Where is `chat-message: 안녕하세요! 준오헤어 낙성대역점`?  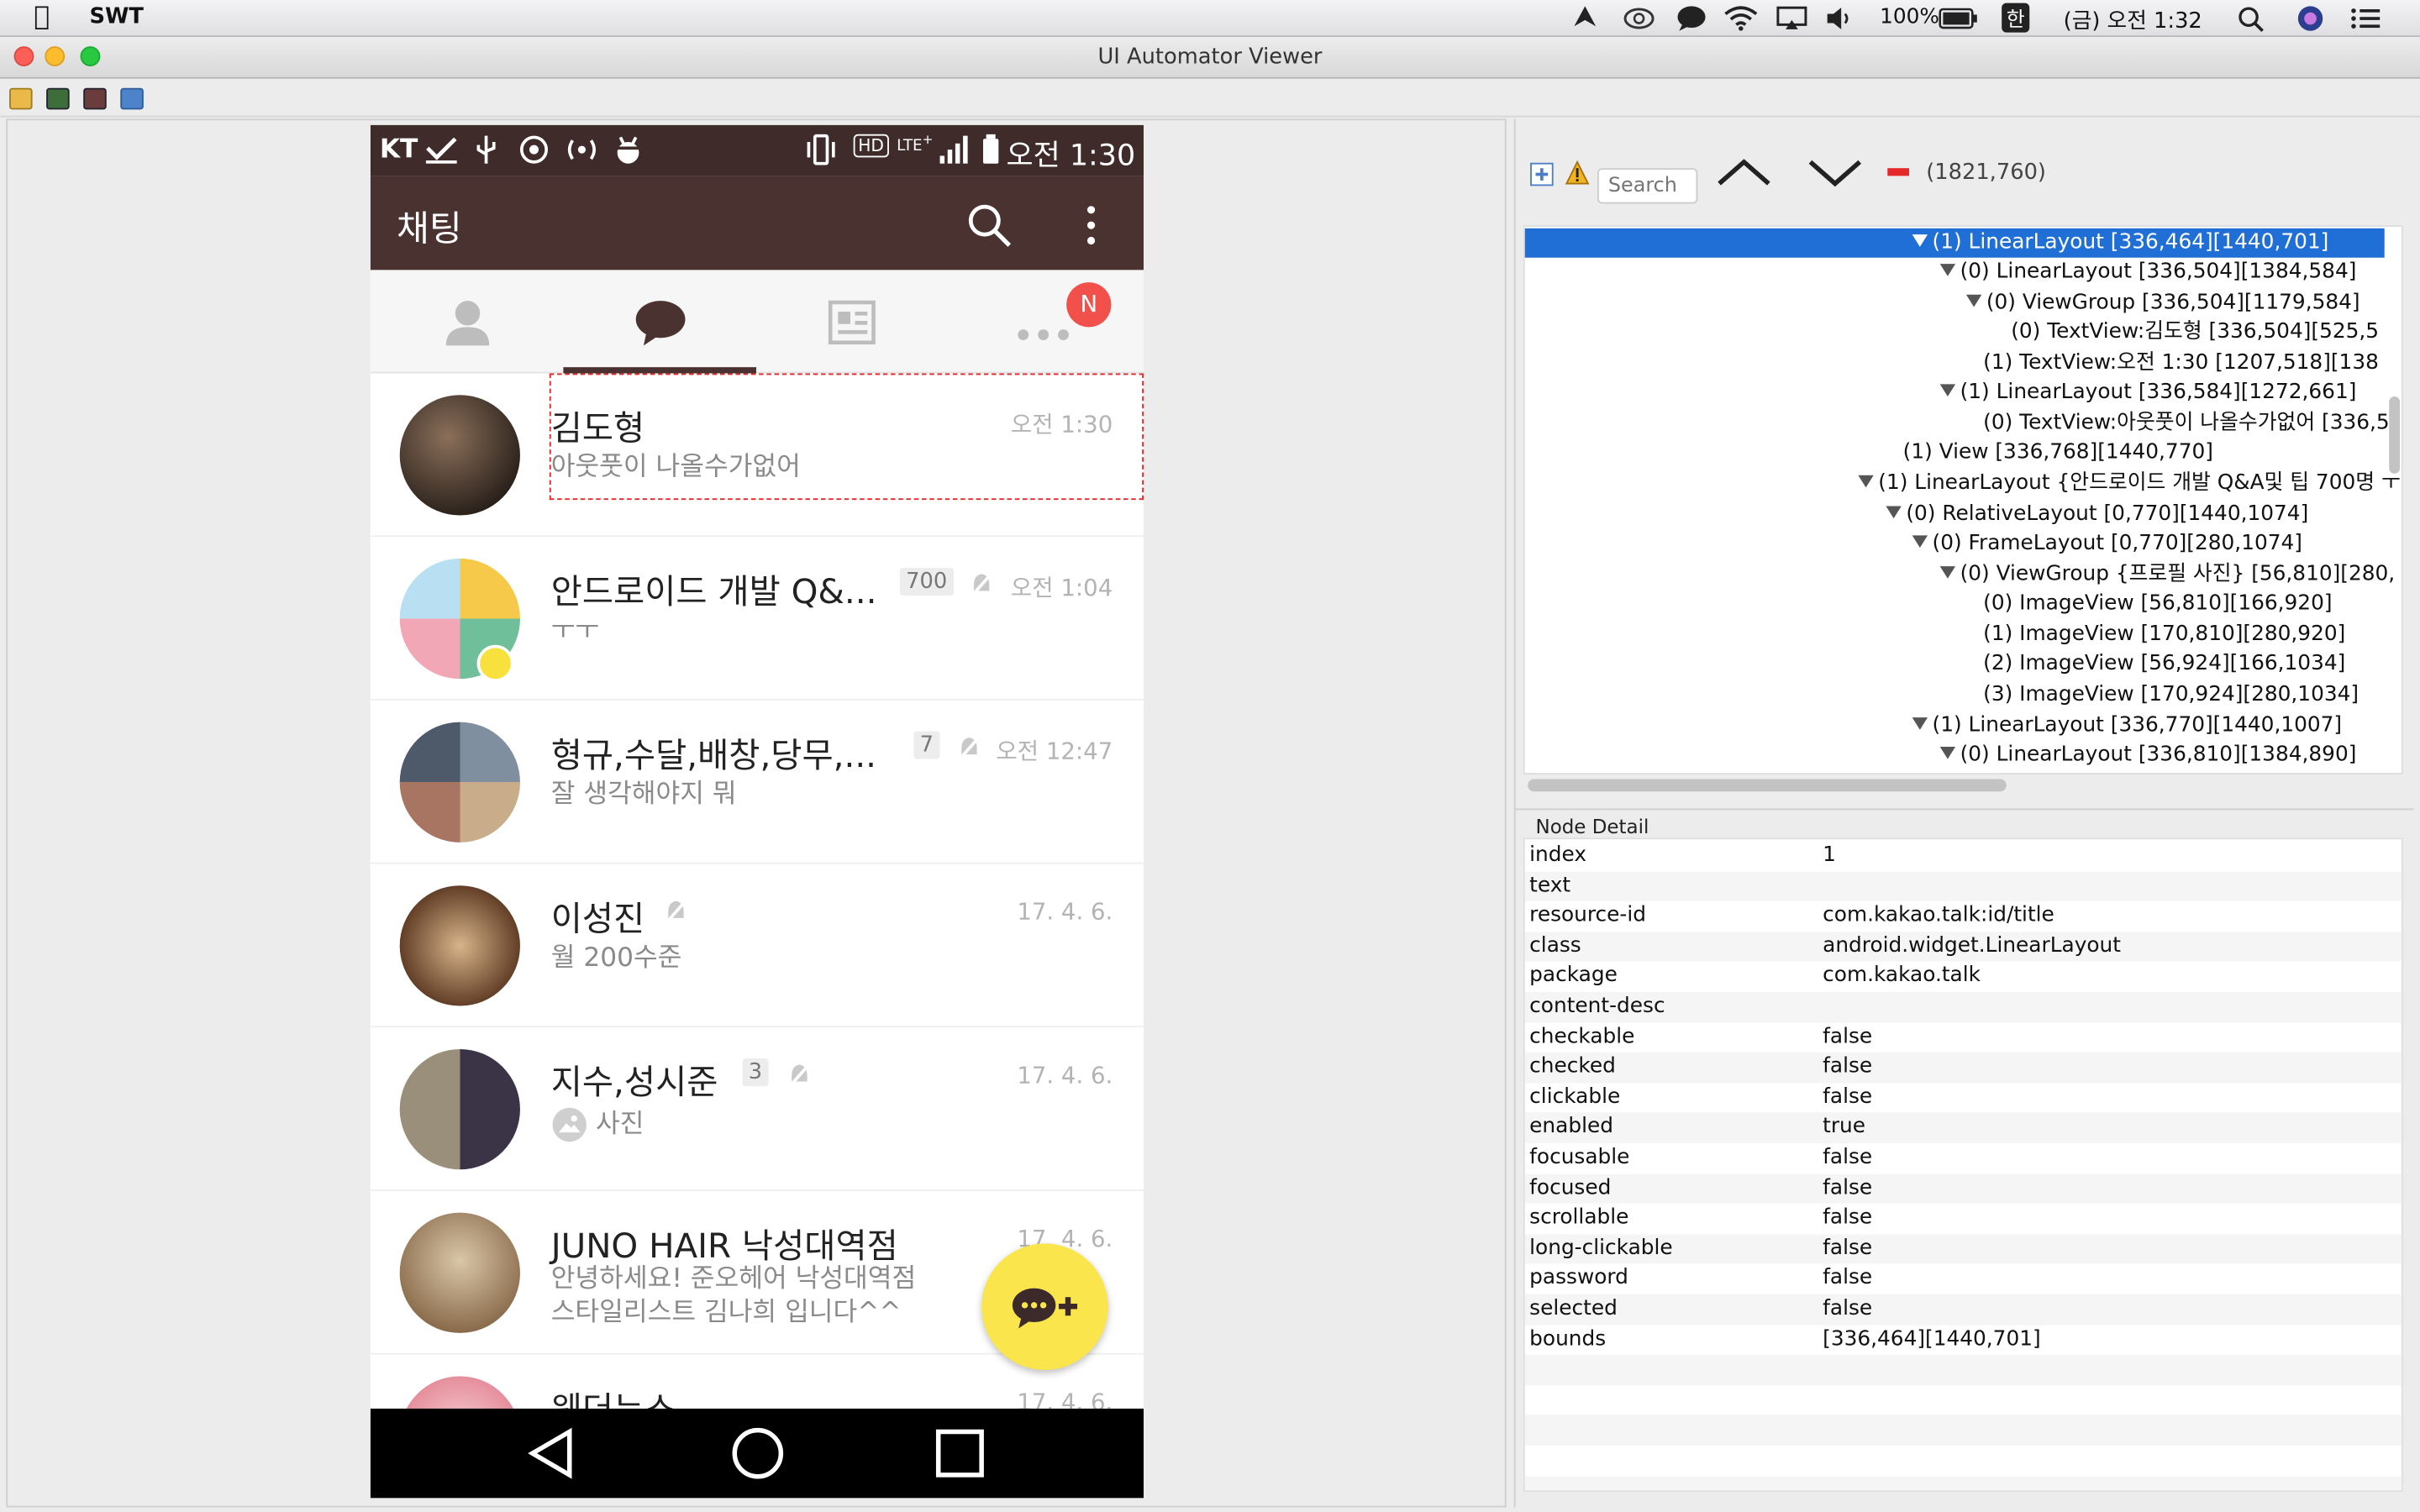
chat-message: 안녕하세요! 준오헤어 낙성대역점 is located at coordinates (734, 1278).